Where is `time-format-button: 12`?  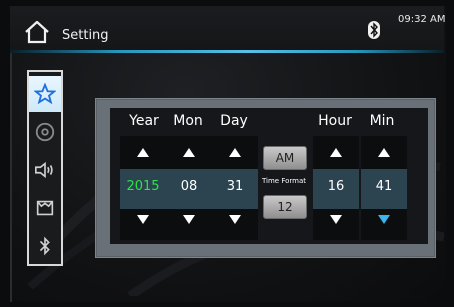 time-format-button: 12 is located at coordinates (285, 207).